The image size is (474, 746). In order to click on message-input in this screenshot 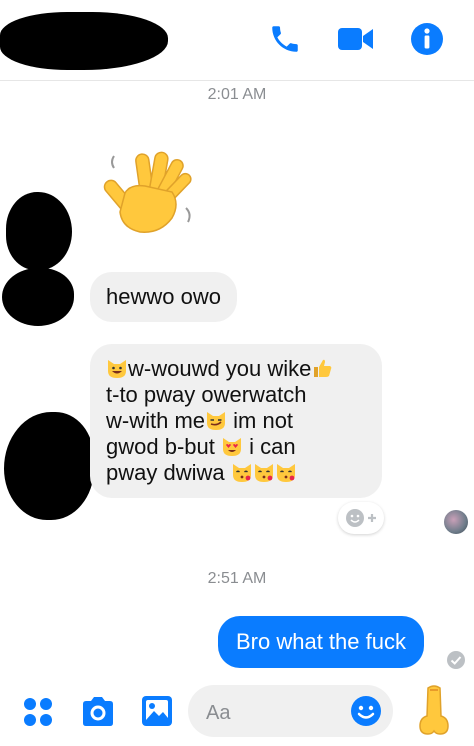, I will do `click(276, 713)`.